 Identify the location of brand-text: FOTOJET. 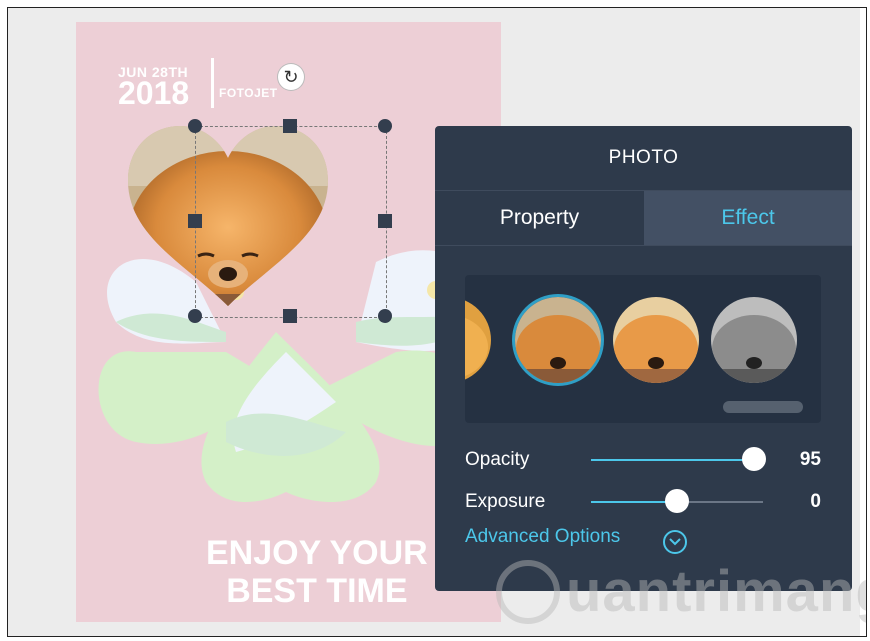
(248, 93).